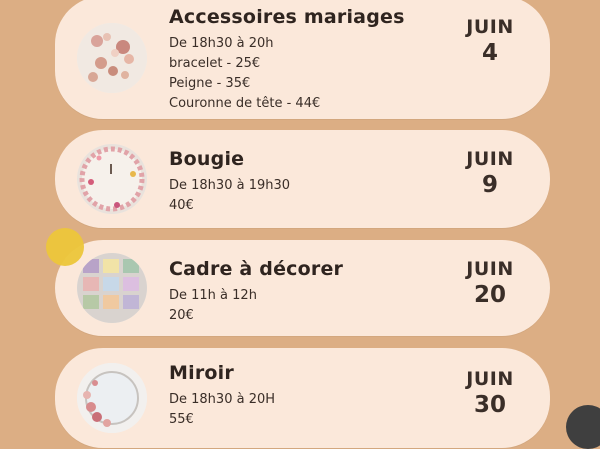 Image resolution: width=600 pixels, height=449 pixels. I want to click on event-day: 20, so click(489, 295).